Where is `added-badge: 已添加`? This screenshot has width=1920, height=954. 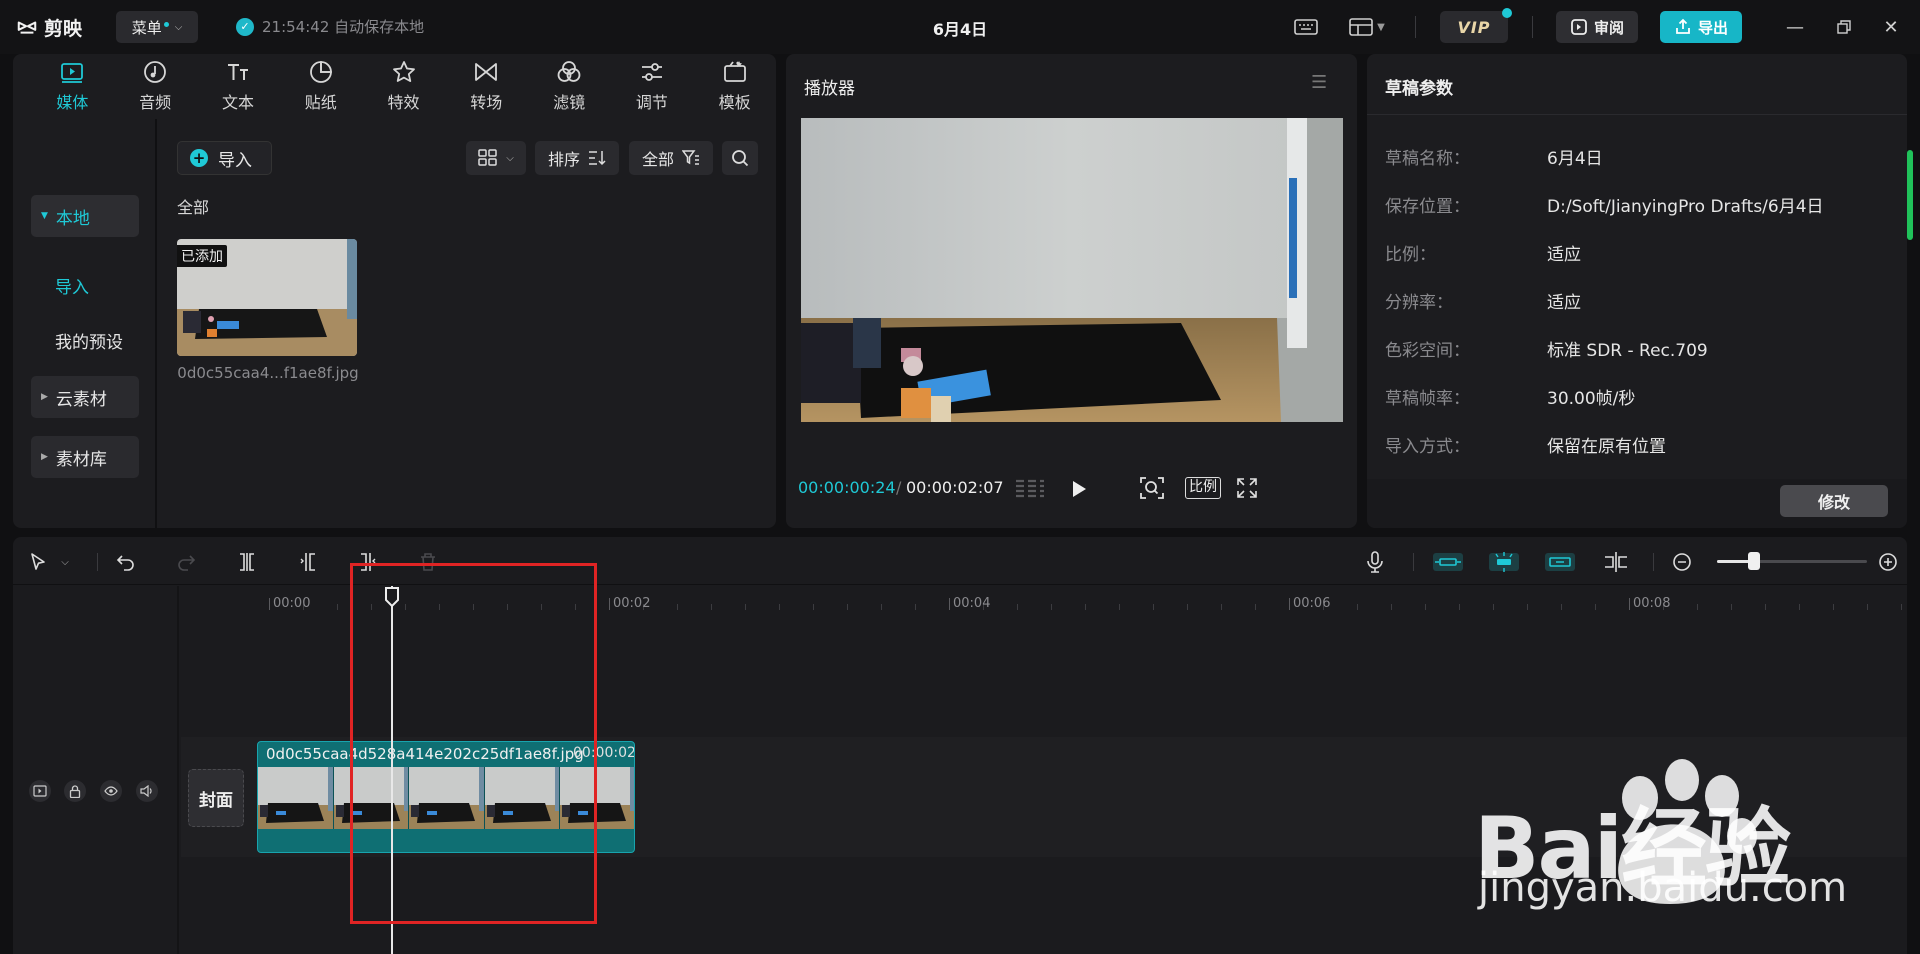 added-badge: 已添加 is located at coordinates (202, 256).